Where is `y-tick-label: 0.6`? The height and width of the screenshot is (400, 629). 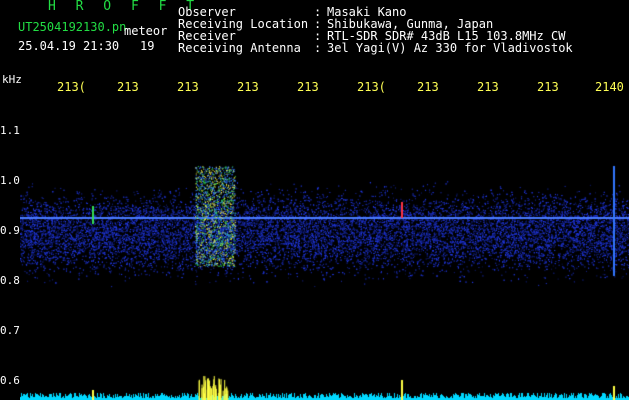 y-tick-label: 0.6 is located at coordinates (10, 380).